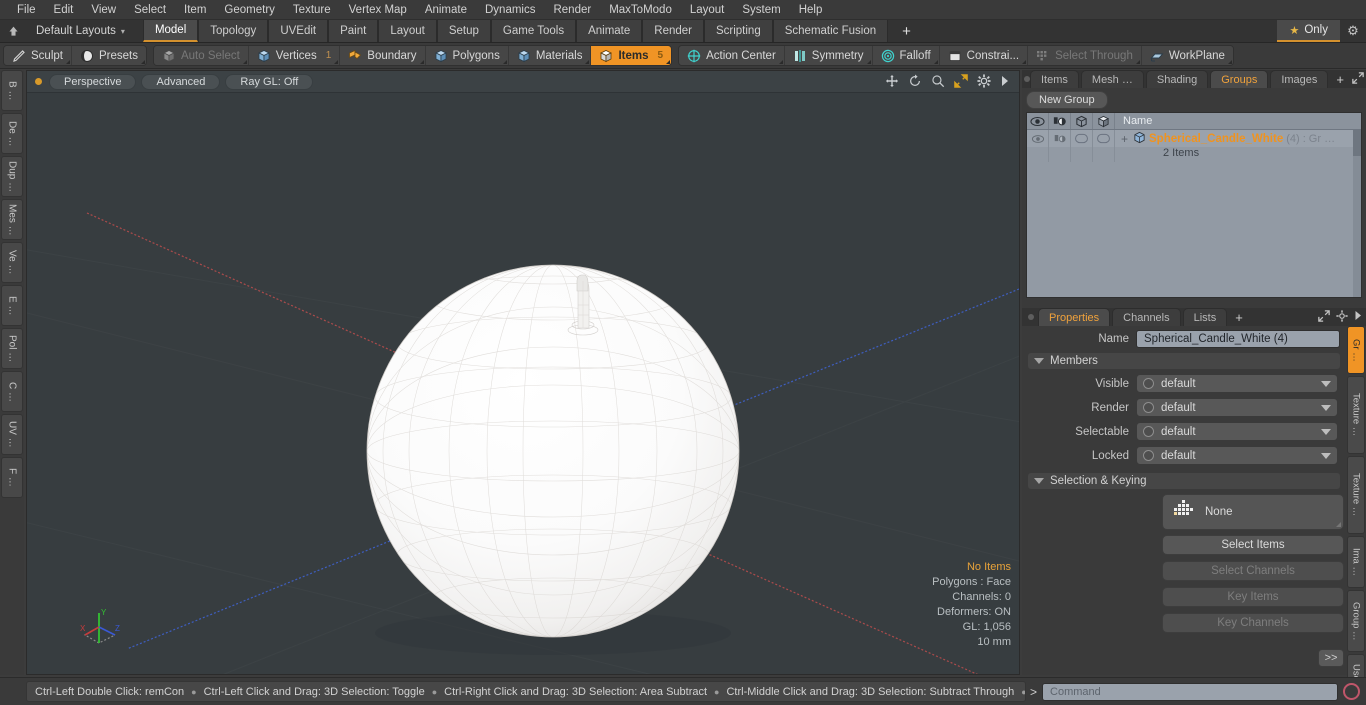 The height and width of the screenshot is (705, 1366). Describe the element at coordinates (249, 10) in the screenshot. I see `menu-item-geometry: Geometry` at that location.